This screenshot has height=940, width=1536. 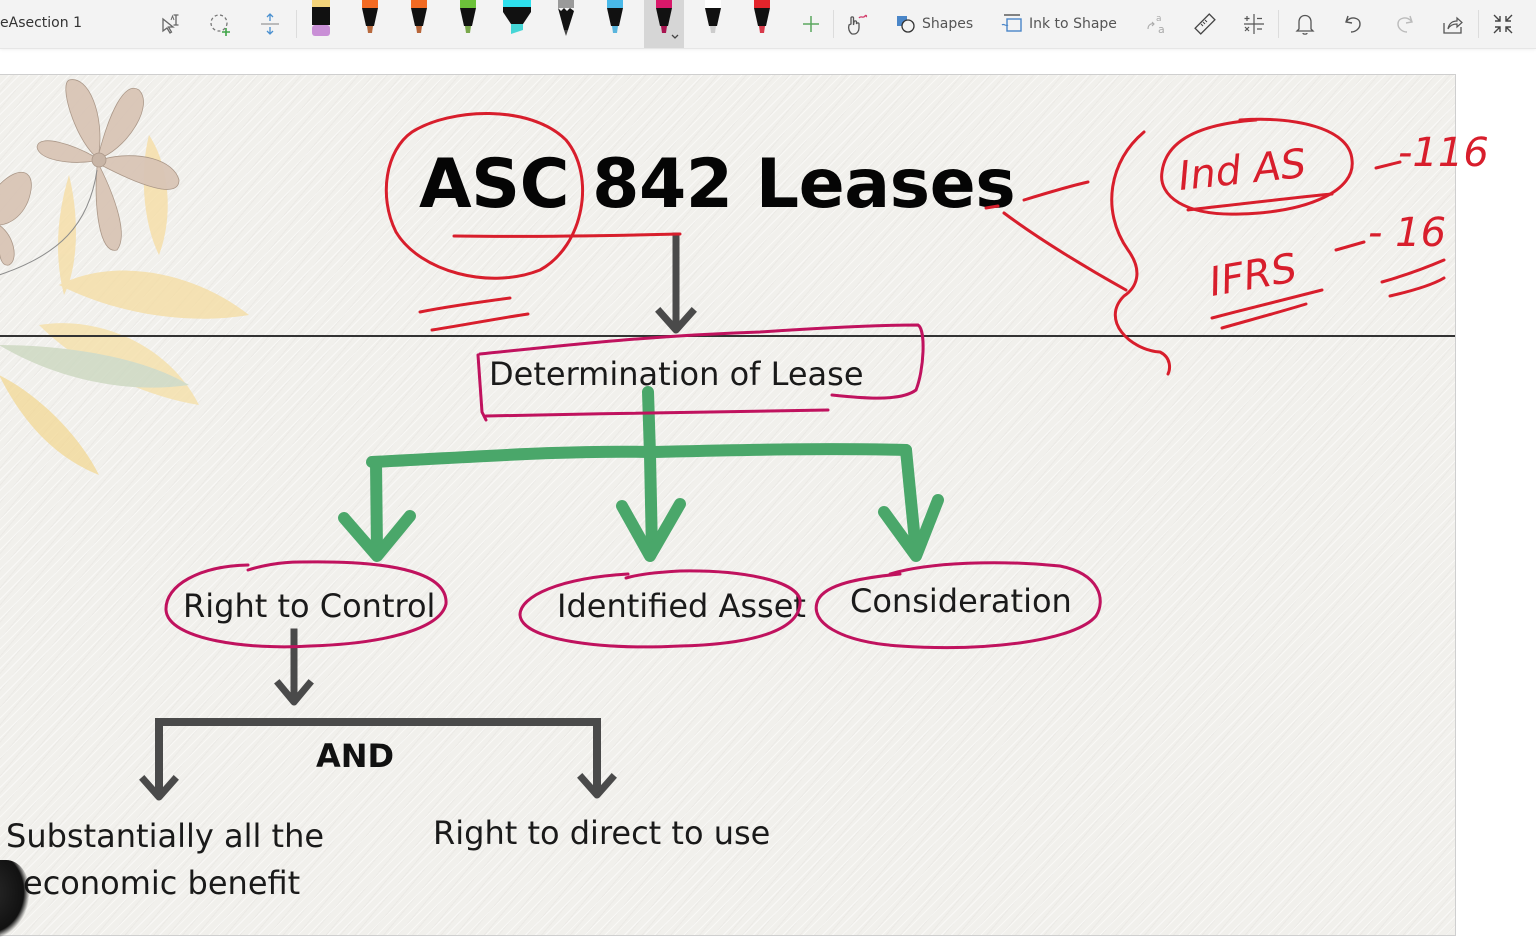 I want to click on pen-orange-2-button, so click(x=419, y=22).